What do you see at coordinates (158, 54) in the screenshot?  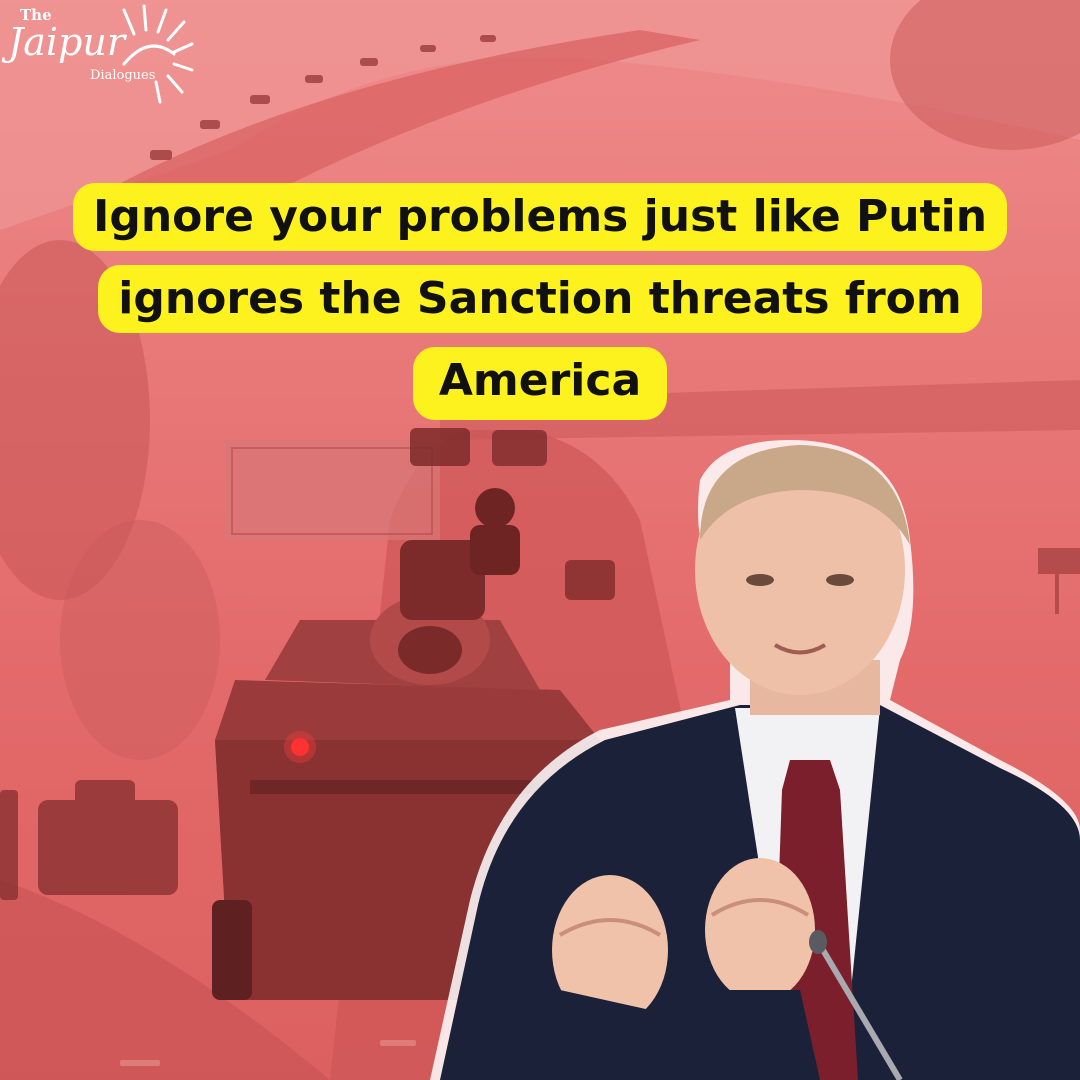 I see `sun-icon` at bounding box center [158, 54].